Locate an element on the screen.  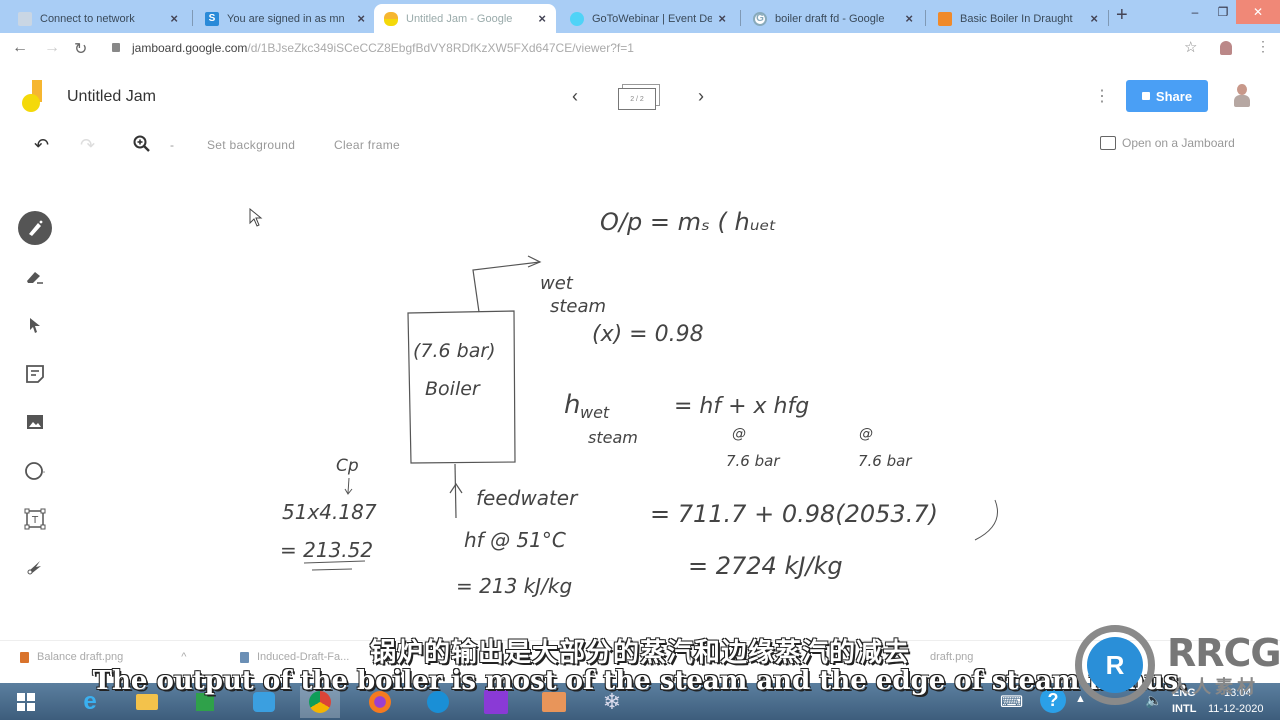
jam-title: Untitled Jam is located at coordinates (111, 97).